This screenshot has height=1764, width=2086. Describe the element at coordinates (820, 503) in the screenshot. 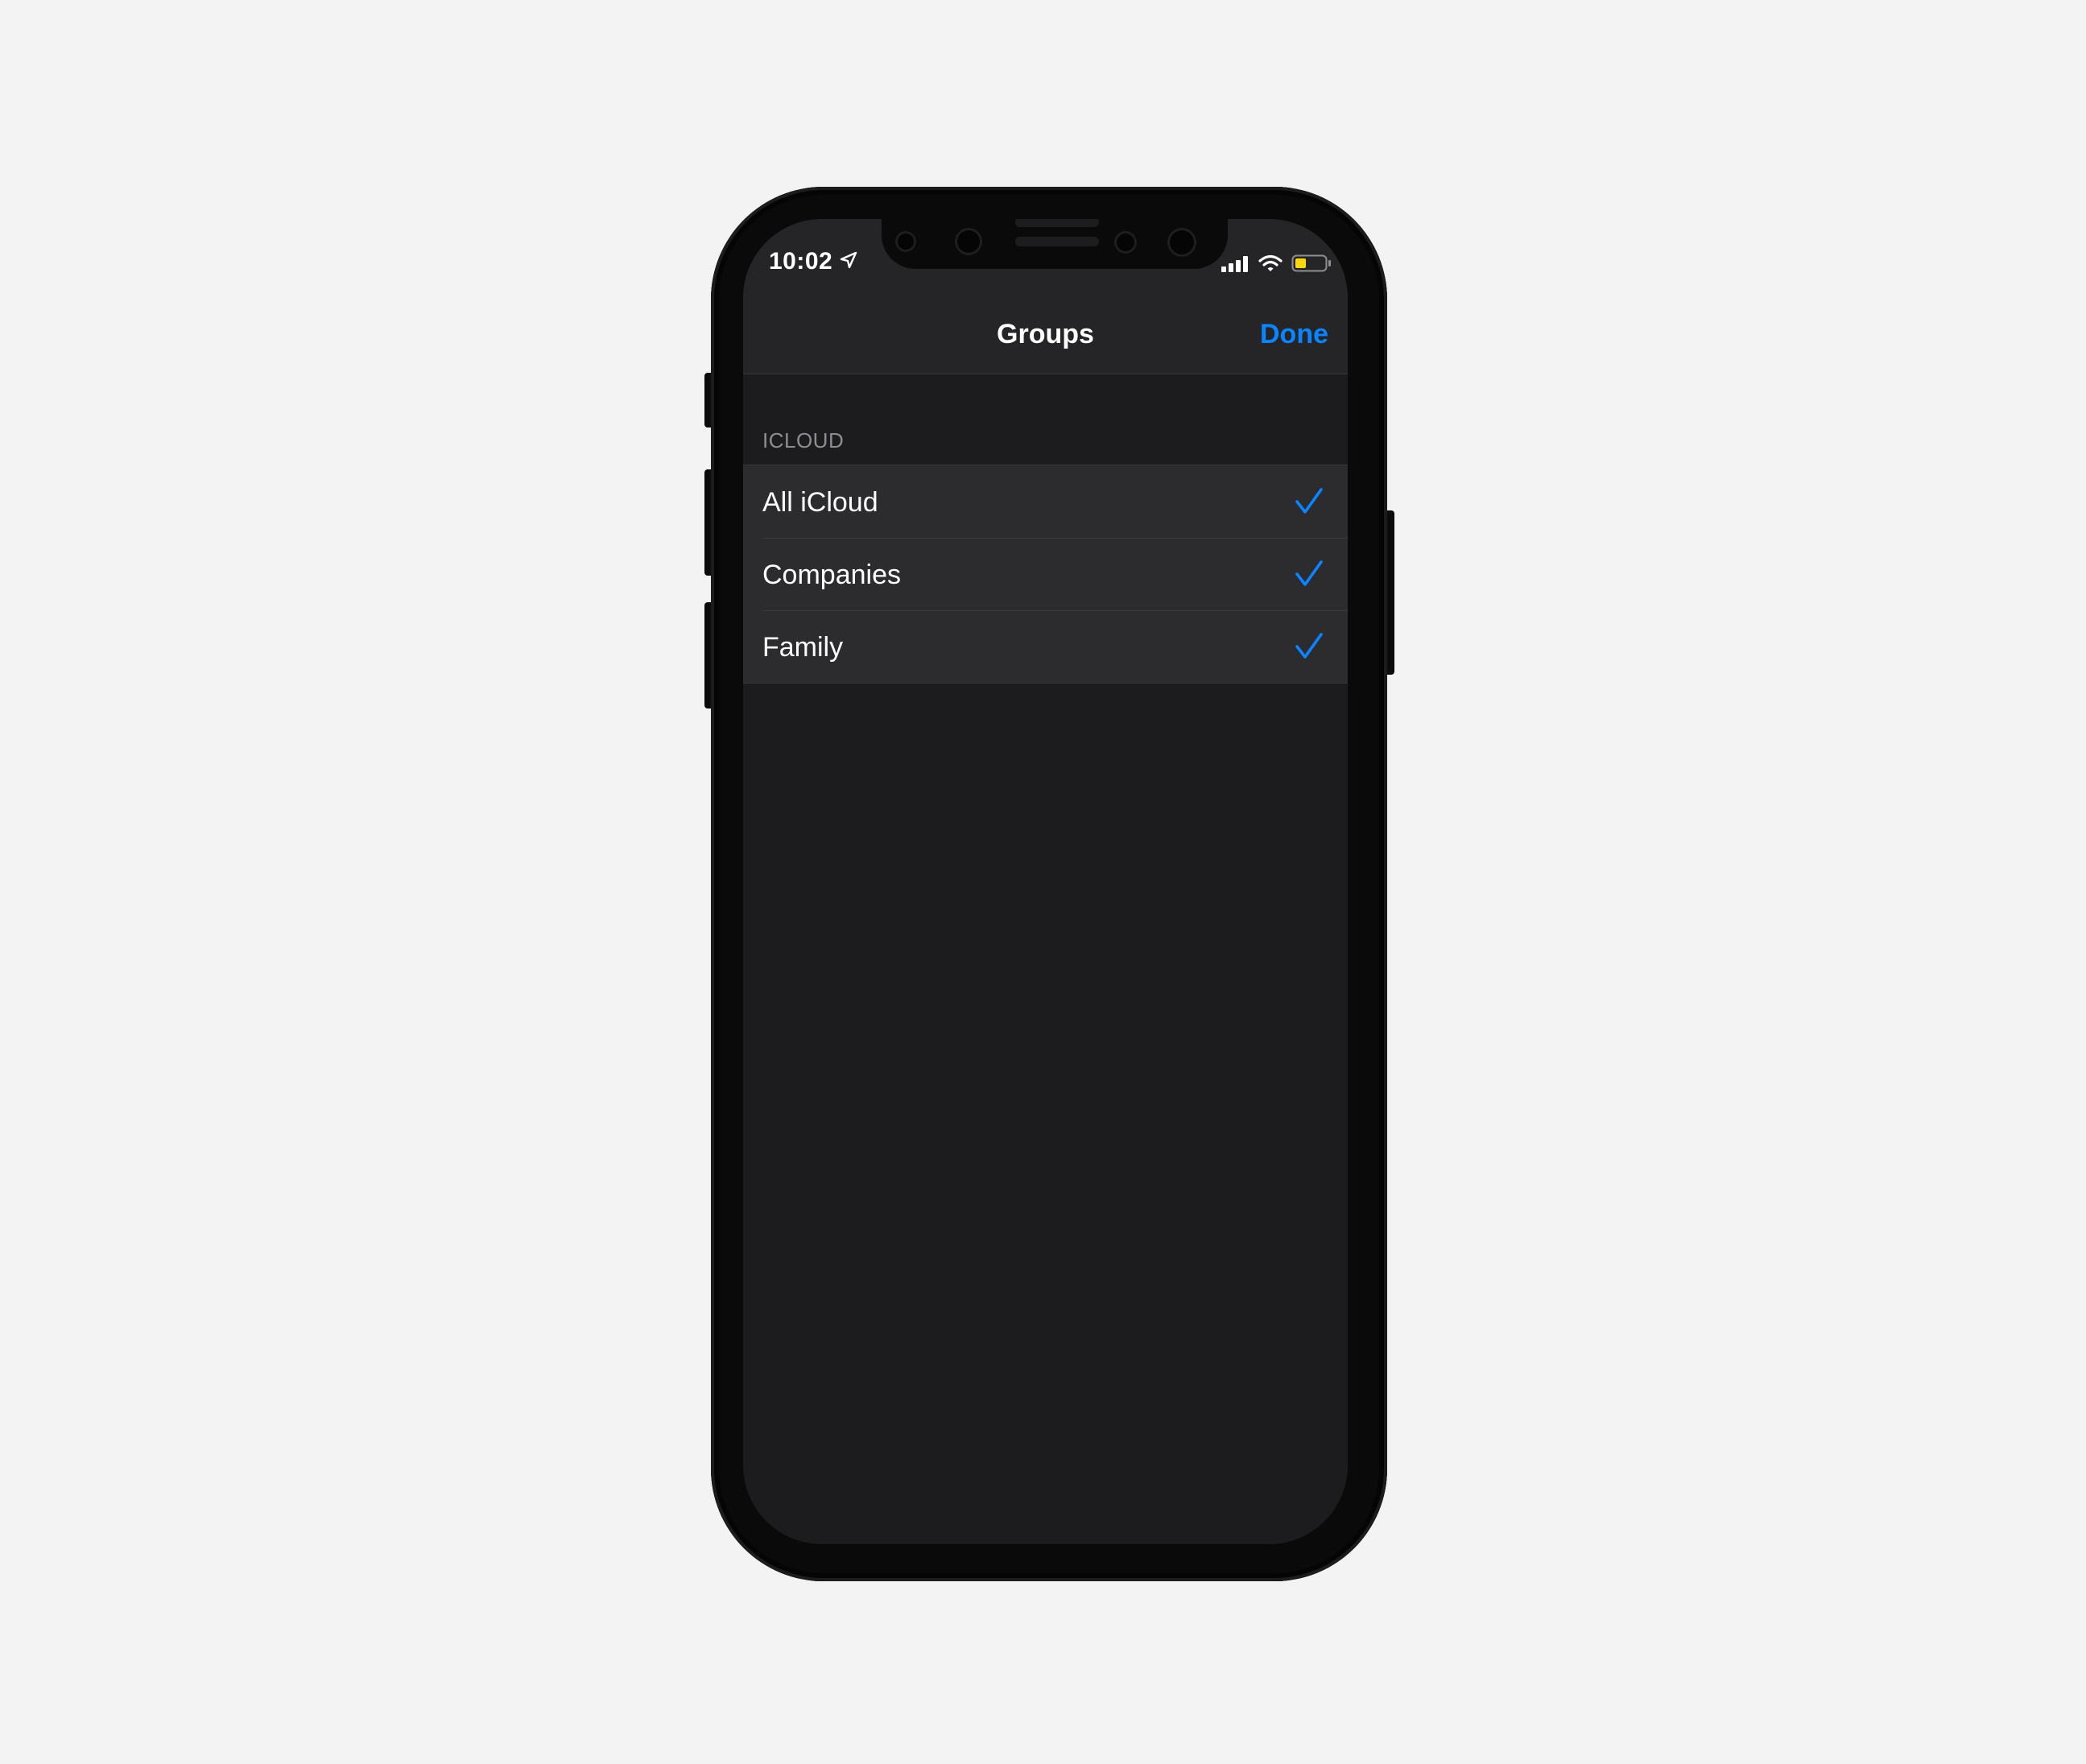

I see `list-item-label: All iCloud` at that location.